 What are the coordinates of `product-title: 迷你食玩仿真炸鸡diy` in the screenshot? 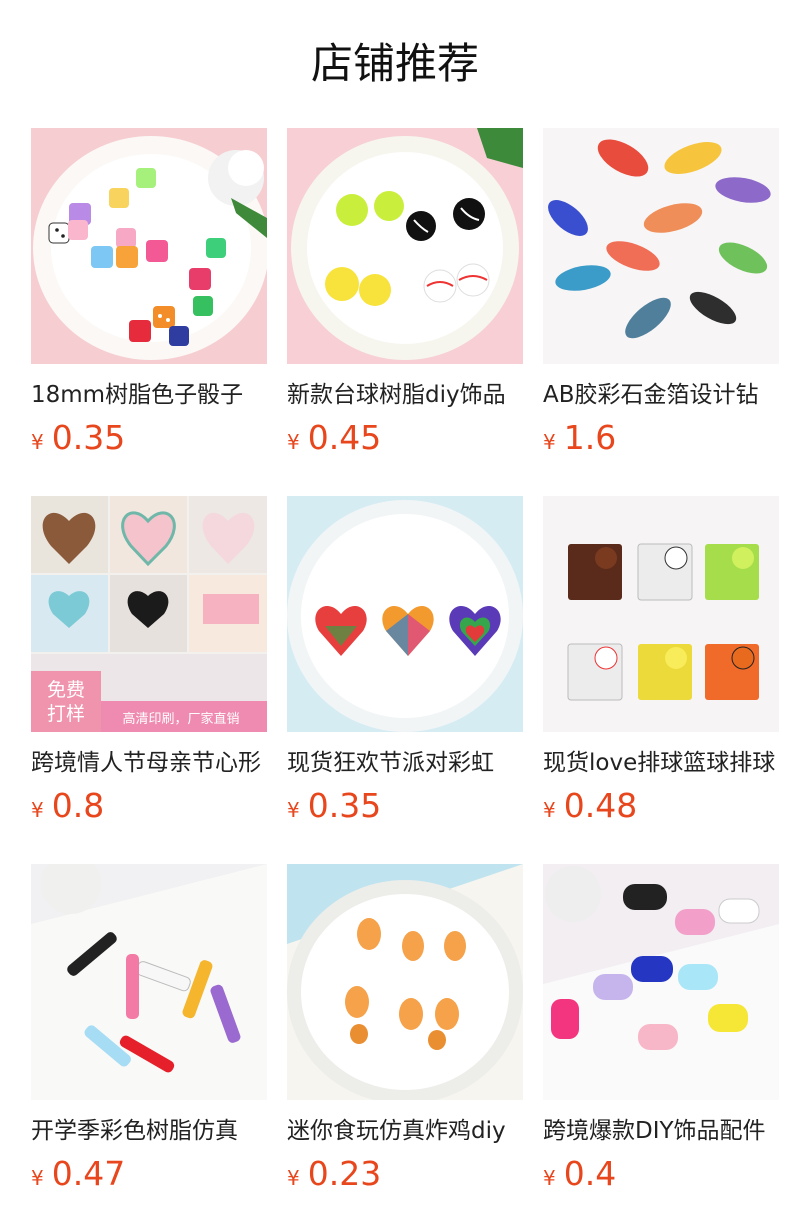 It's located at (405, 1131).